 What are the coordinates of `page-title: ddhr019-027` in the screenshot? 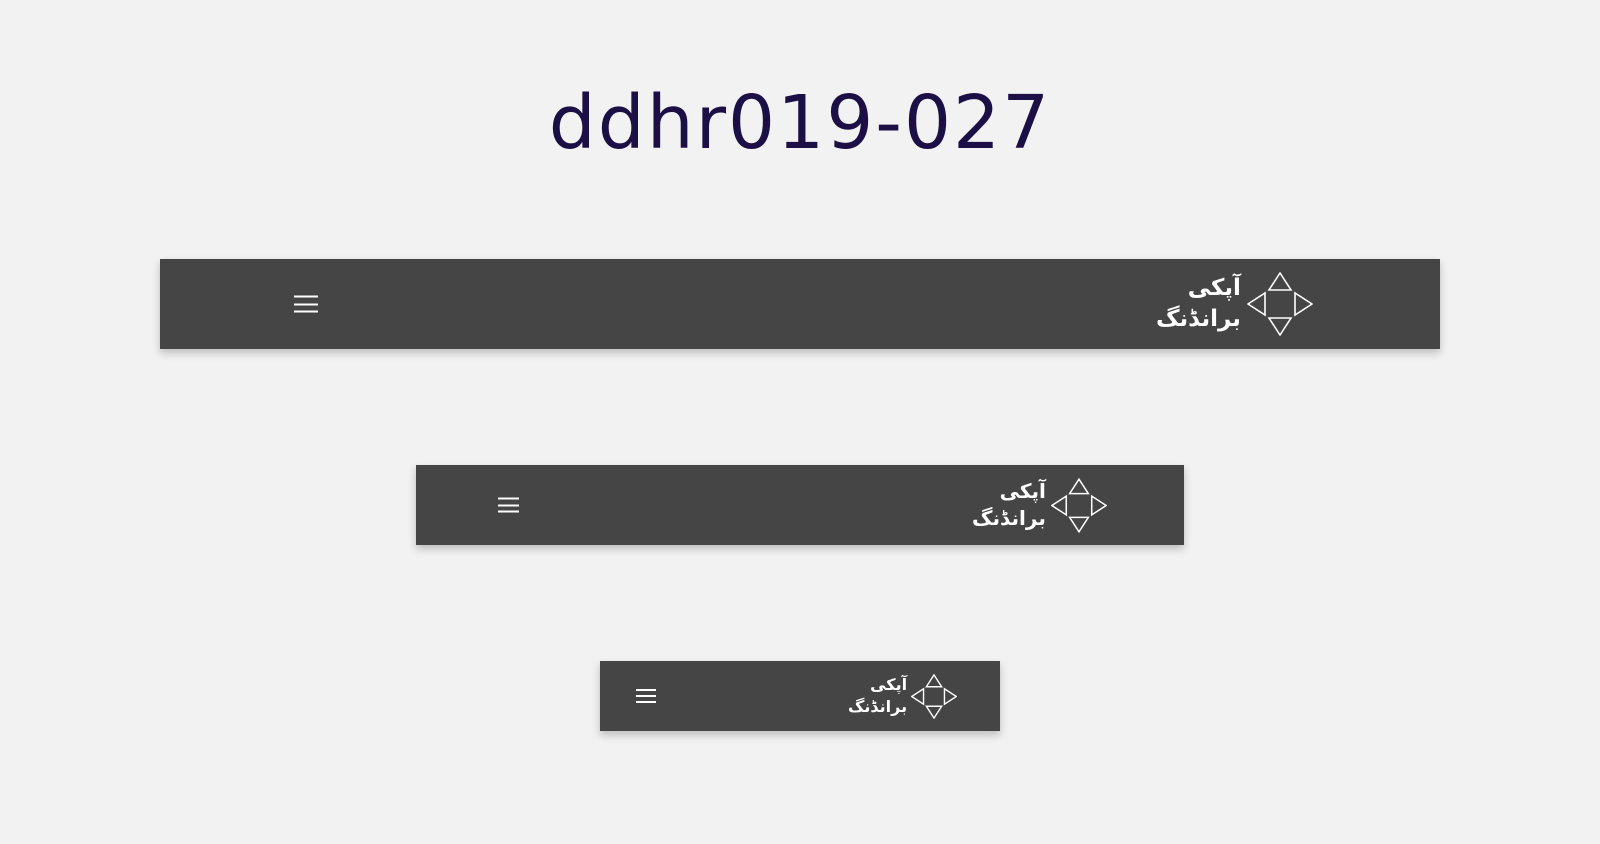 It's located at (800, 123).